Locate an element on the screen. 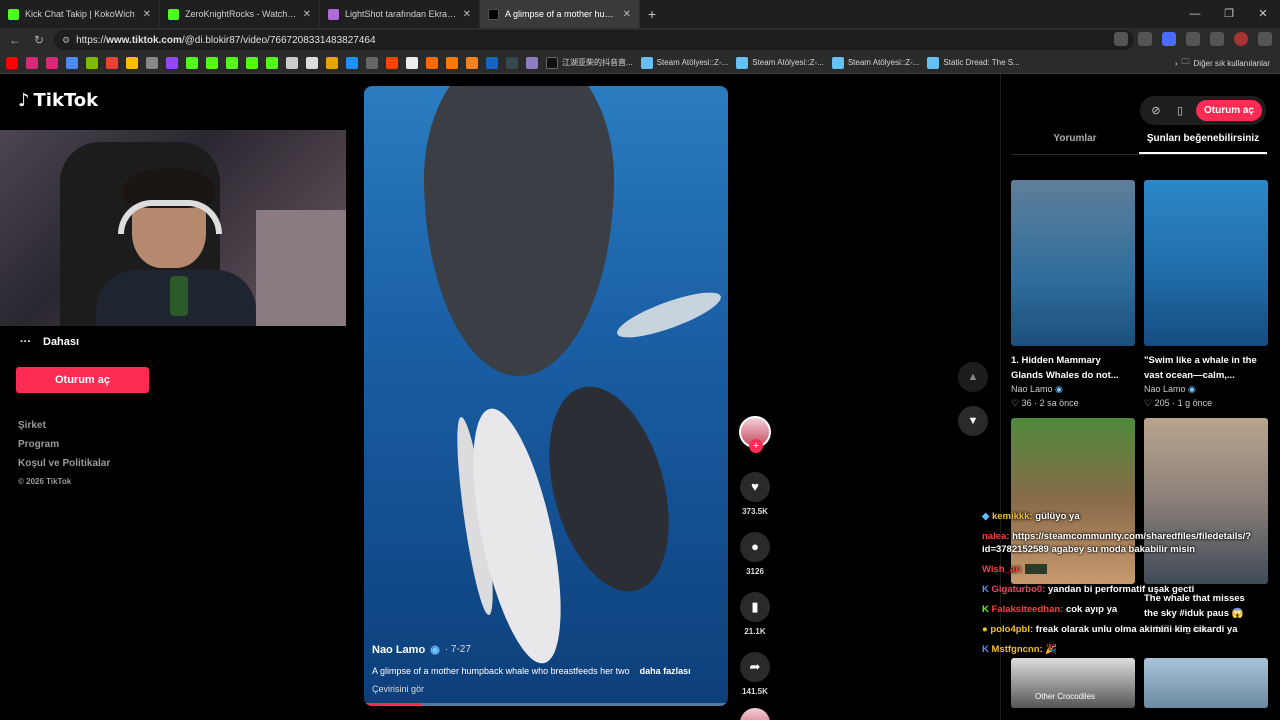 This screenshot has height=720, width=1280. youtube-icon is located at coordinates (12, 62).